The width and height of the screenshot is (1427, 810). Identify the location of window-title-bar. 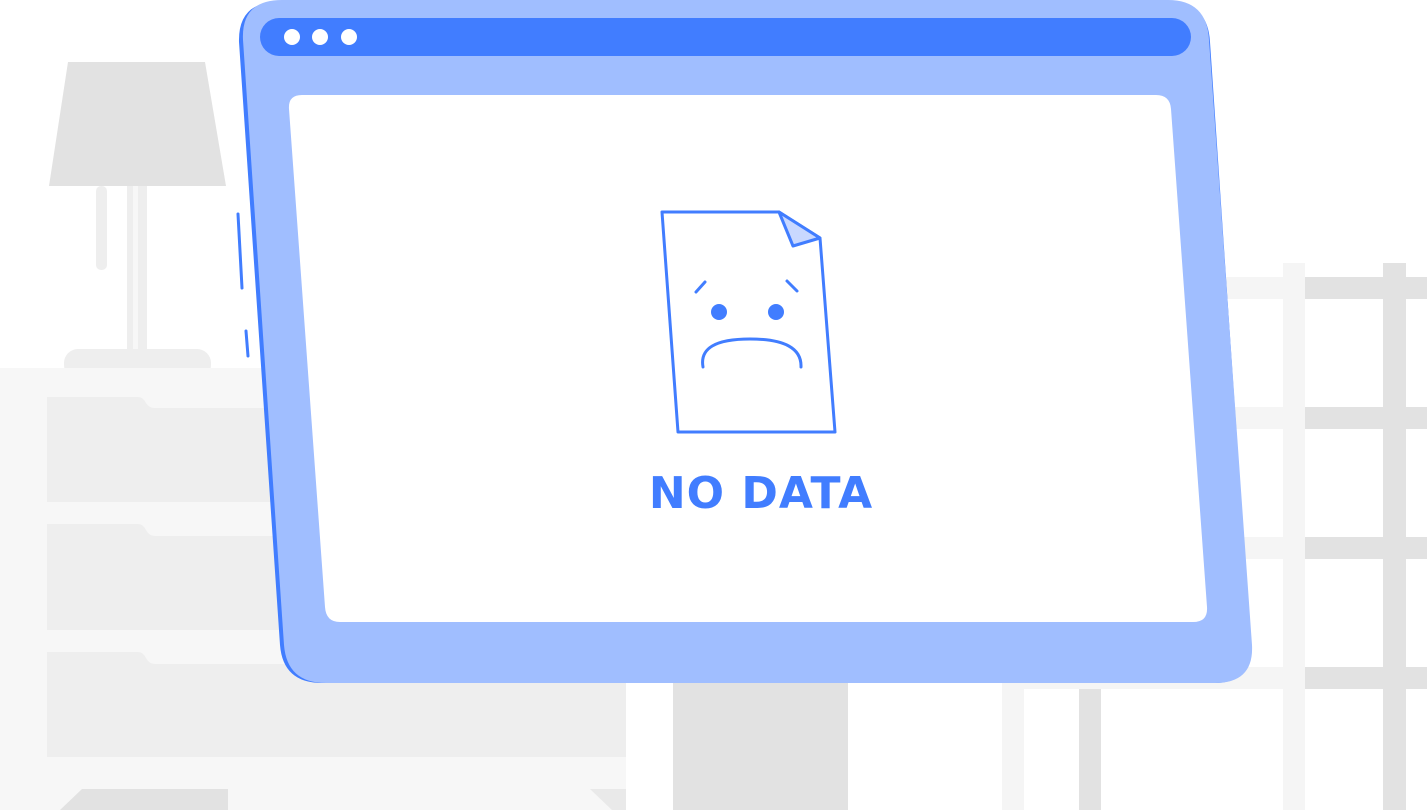
(725, 37).